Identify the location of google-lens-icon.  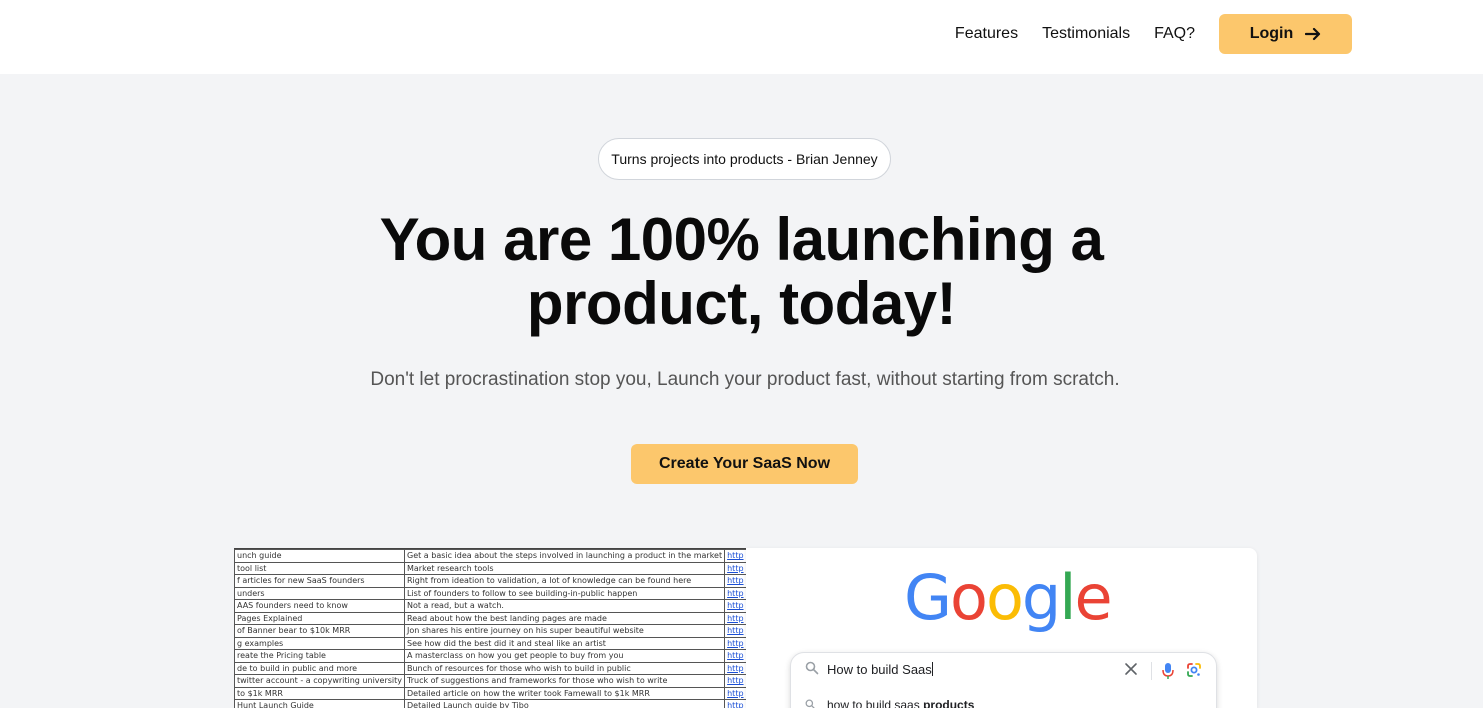
(1194, 670).